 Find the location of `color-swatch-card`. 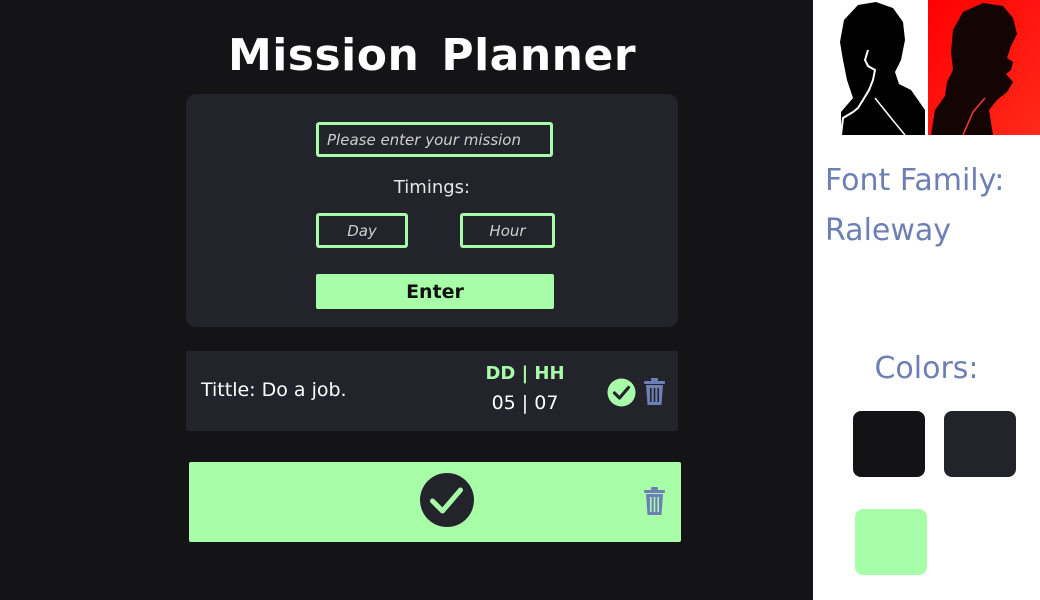

color-swatch-card is located at coordinates (980, 444).